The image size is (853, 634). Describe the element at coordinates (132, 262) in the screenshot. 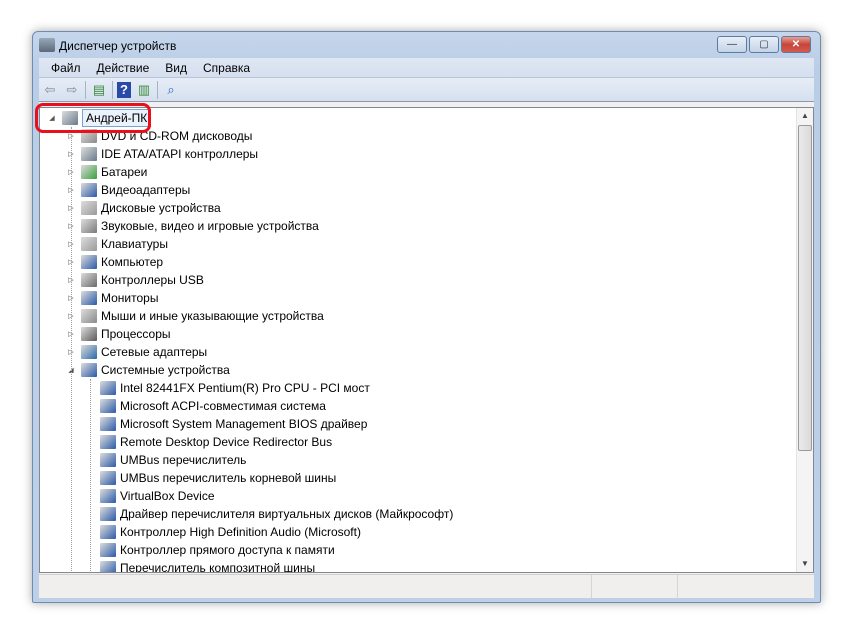

I see `tree-item-label: Компьютер` at that location.